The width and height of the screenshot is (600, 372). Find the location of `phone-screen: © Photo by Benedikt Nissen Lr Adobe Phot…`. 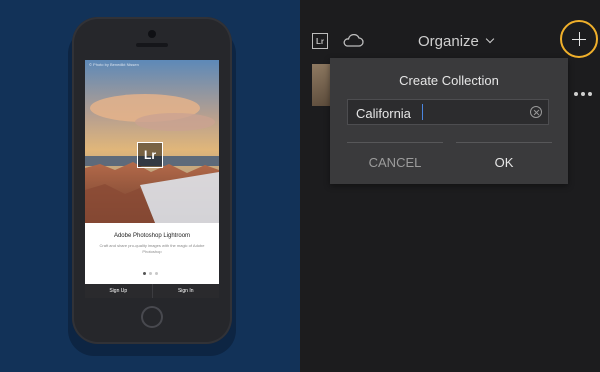

phone-screen: © Photo by Benedikt Nissen Lr Adobe Phot… is located at coordinates (152, 179).